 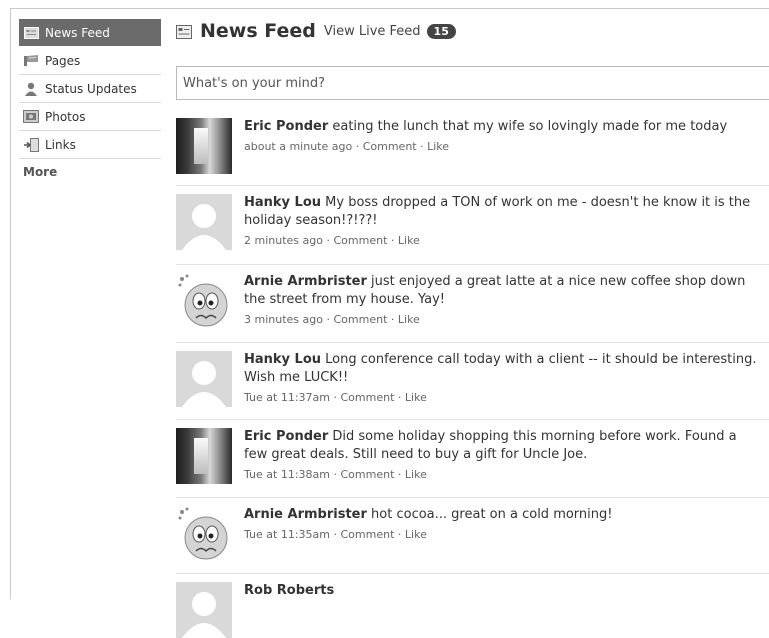 I want to click on sidebar-item-status-updates: Status Updates, so click(x=90, y=89).